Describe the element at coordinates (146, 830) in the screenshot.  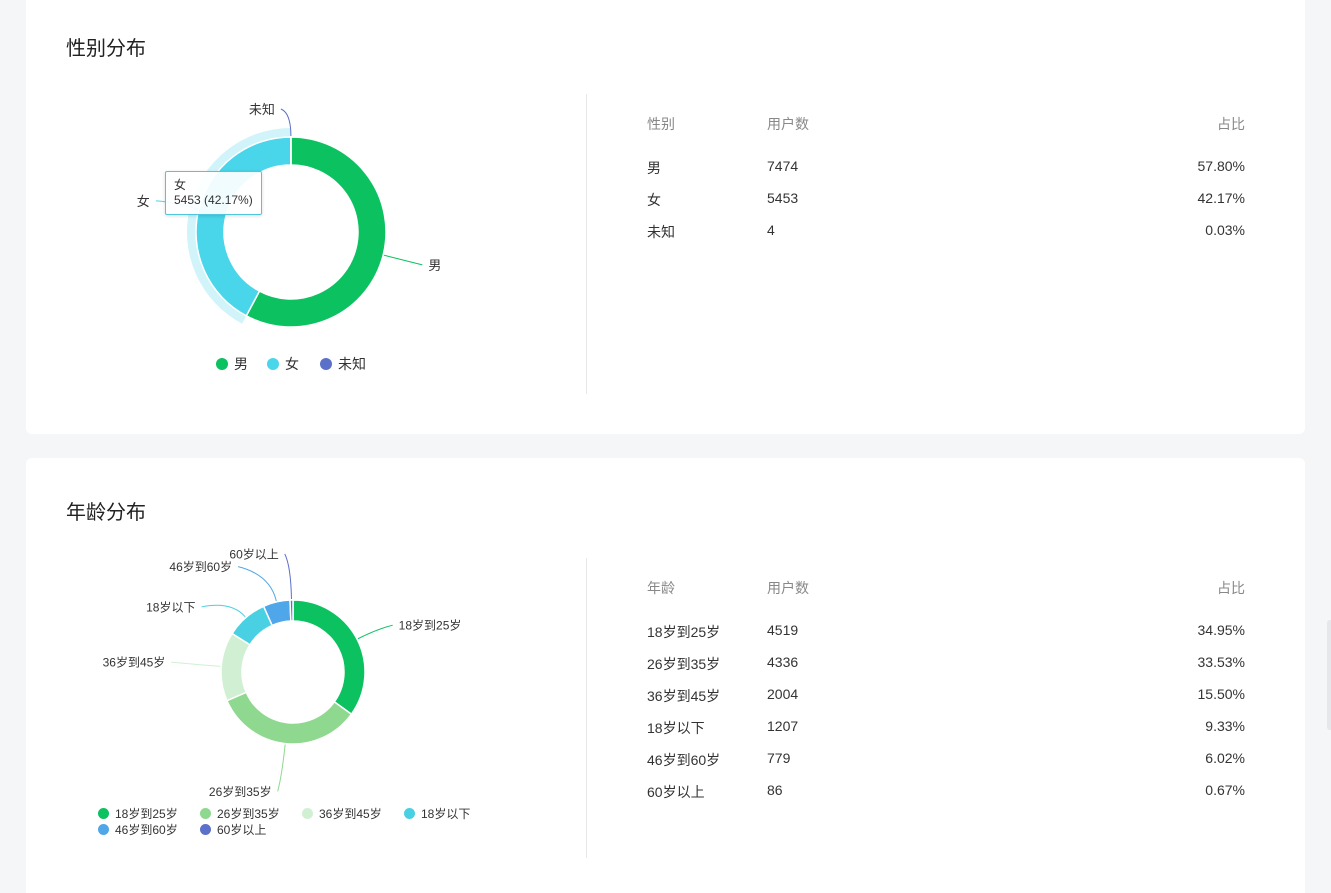
I see `legend-label: 46岁到60岁` at that location.